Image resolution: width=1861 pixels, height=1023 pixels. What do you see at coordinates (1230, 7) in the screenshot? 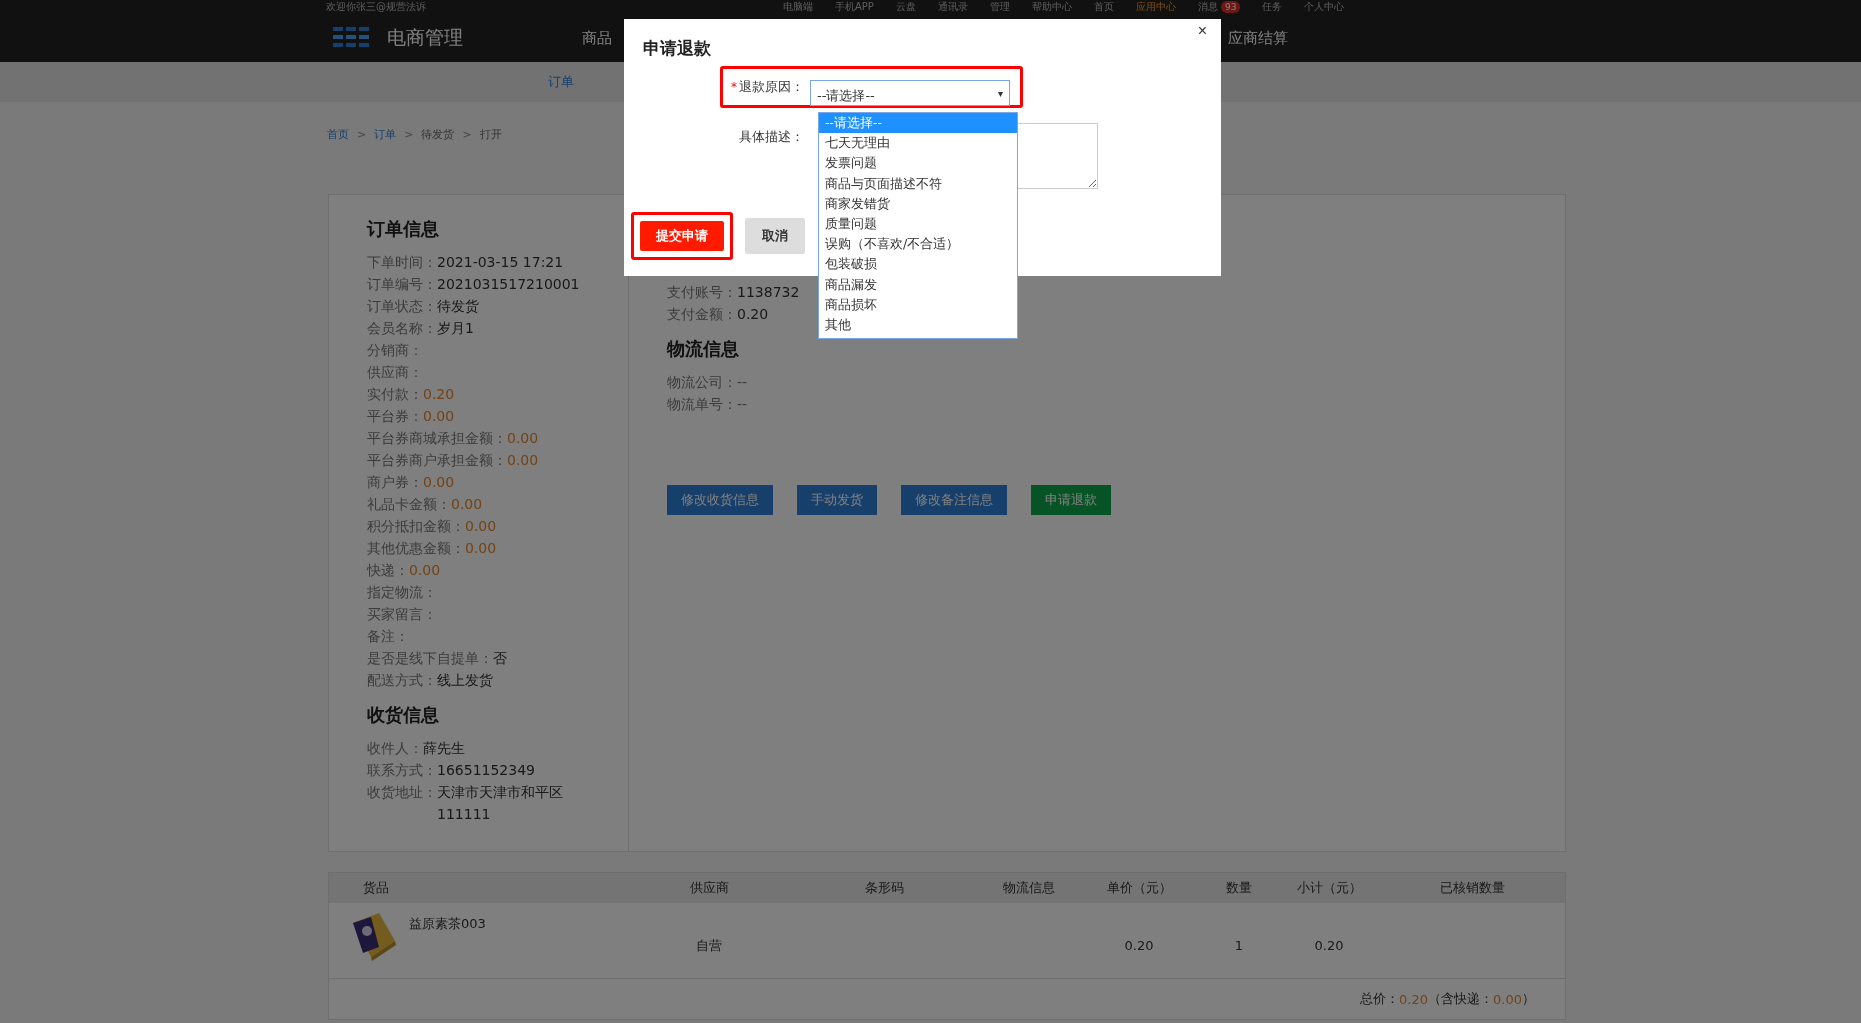
I see `count-badge: 93` at bounding box center [1230, 7].